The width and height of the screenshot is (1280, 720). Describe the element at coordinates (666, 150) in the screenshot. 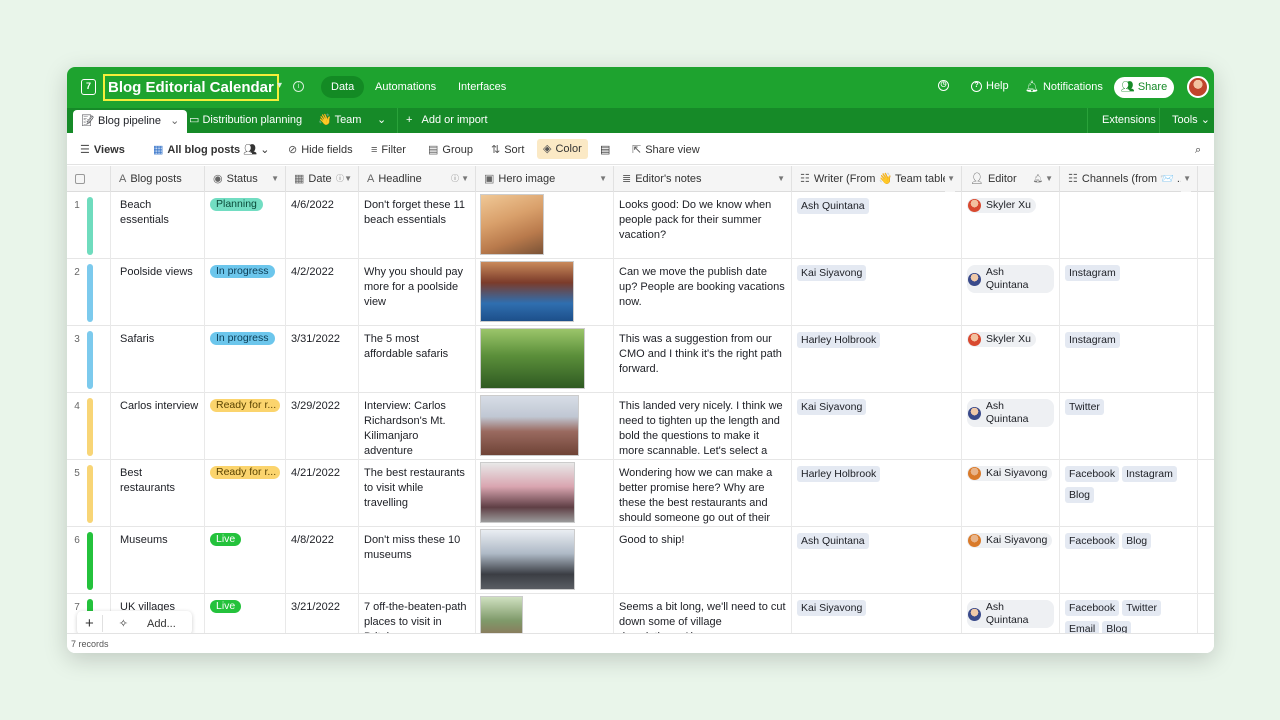

I see `share-view-button: ⇱ Share view` at that location.